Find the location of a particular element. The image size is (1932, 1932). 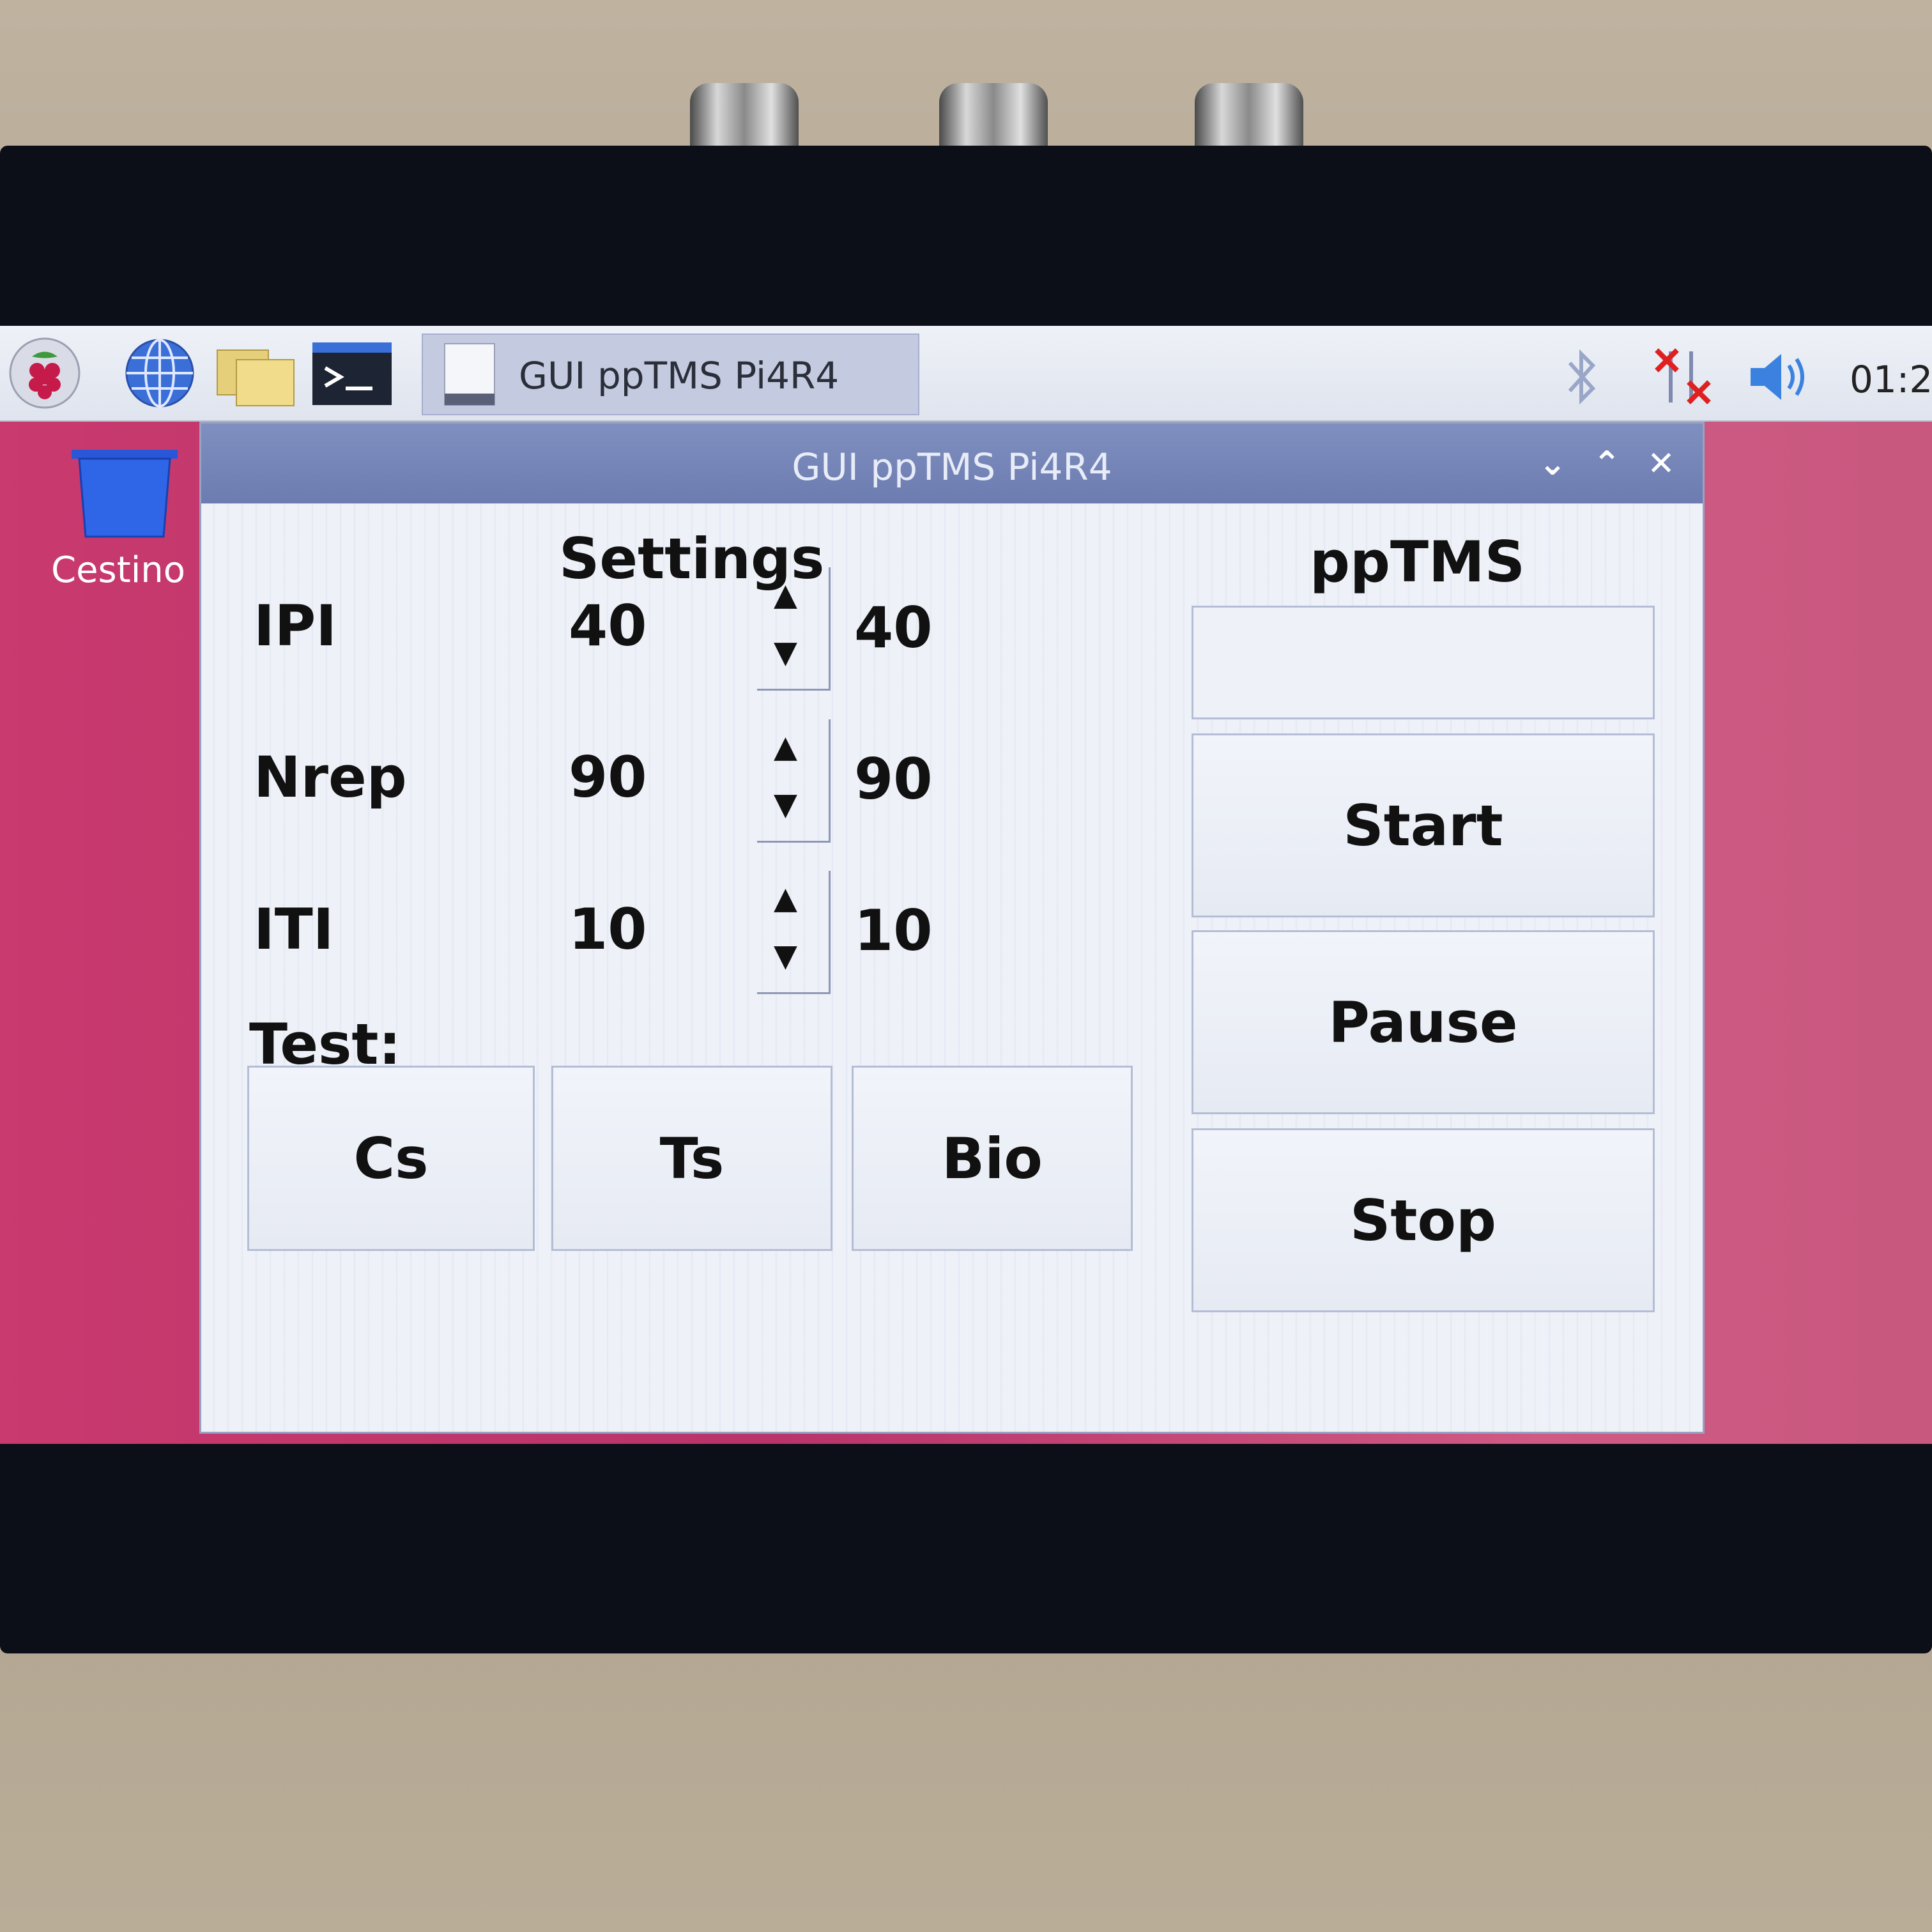

test-bio-button: Bio is located at coordinates (992, 1158).